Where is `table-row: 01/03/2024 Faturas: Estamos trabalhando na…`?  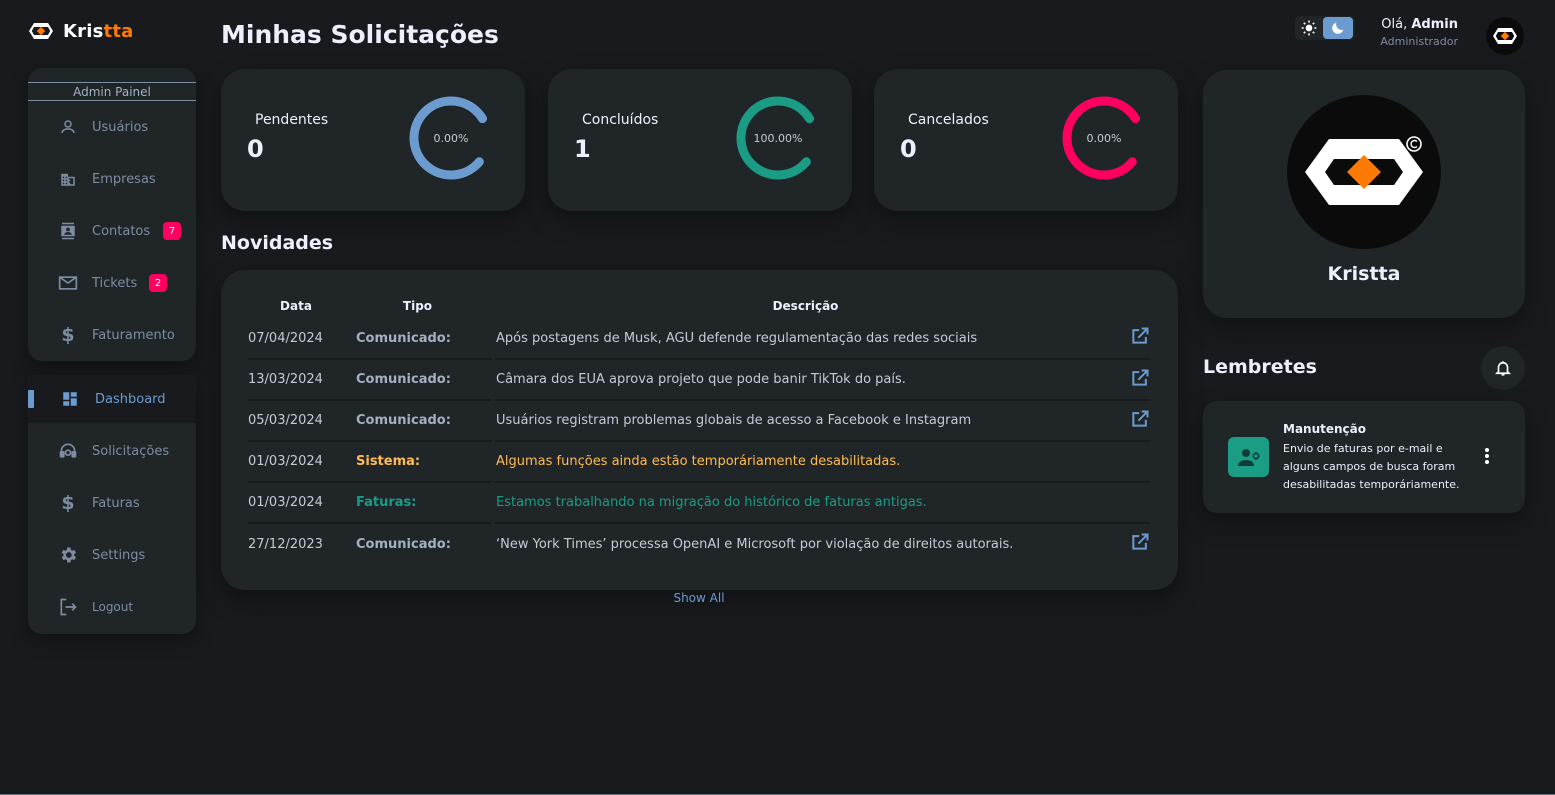
table-row: 01/03/2024 Faturas: Estamos trabalhando na… is located at coordinates (699, 503).